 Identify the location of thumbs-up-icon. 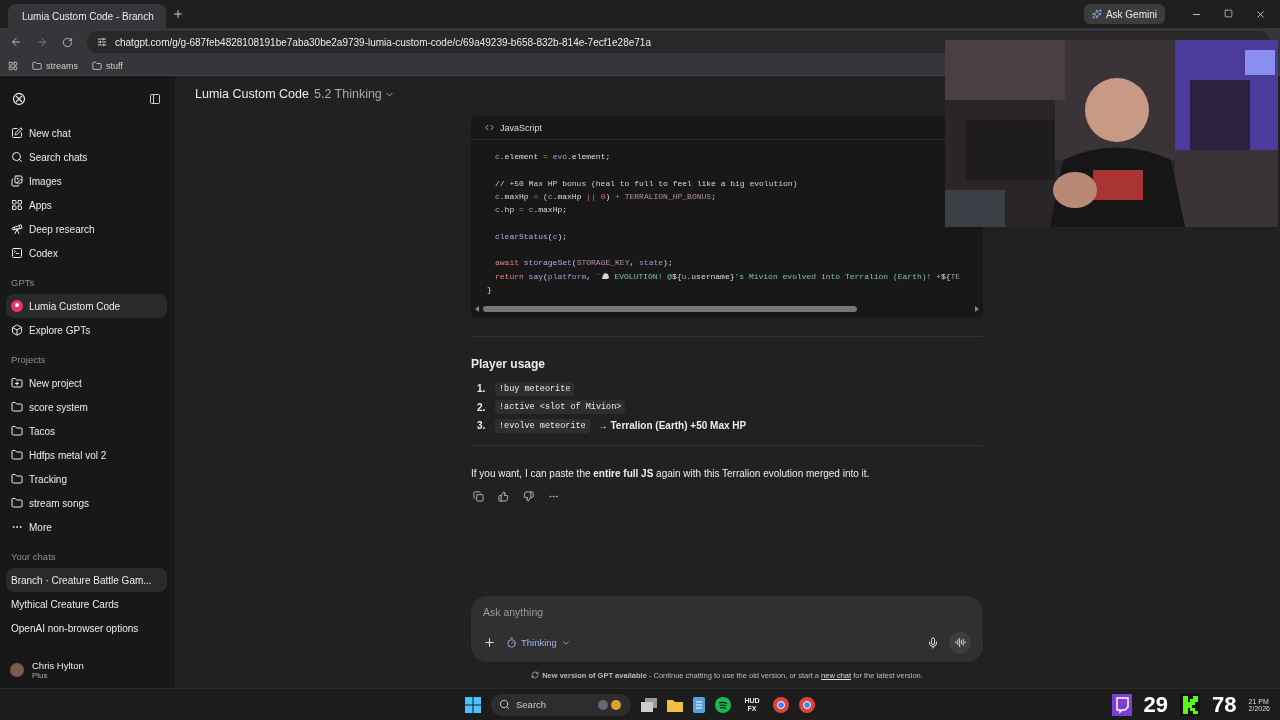
(503, 496).